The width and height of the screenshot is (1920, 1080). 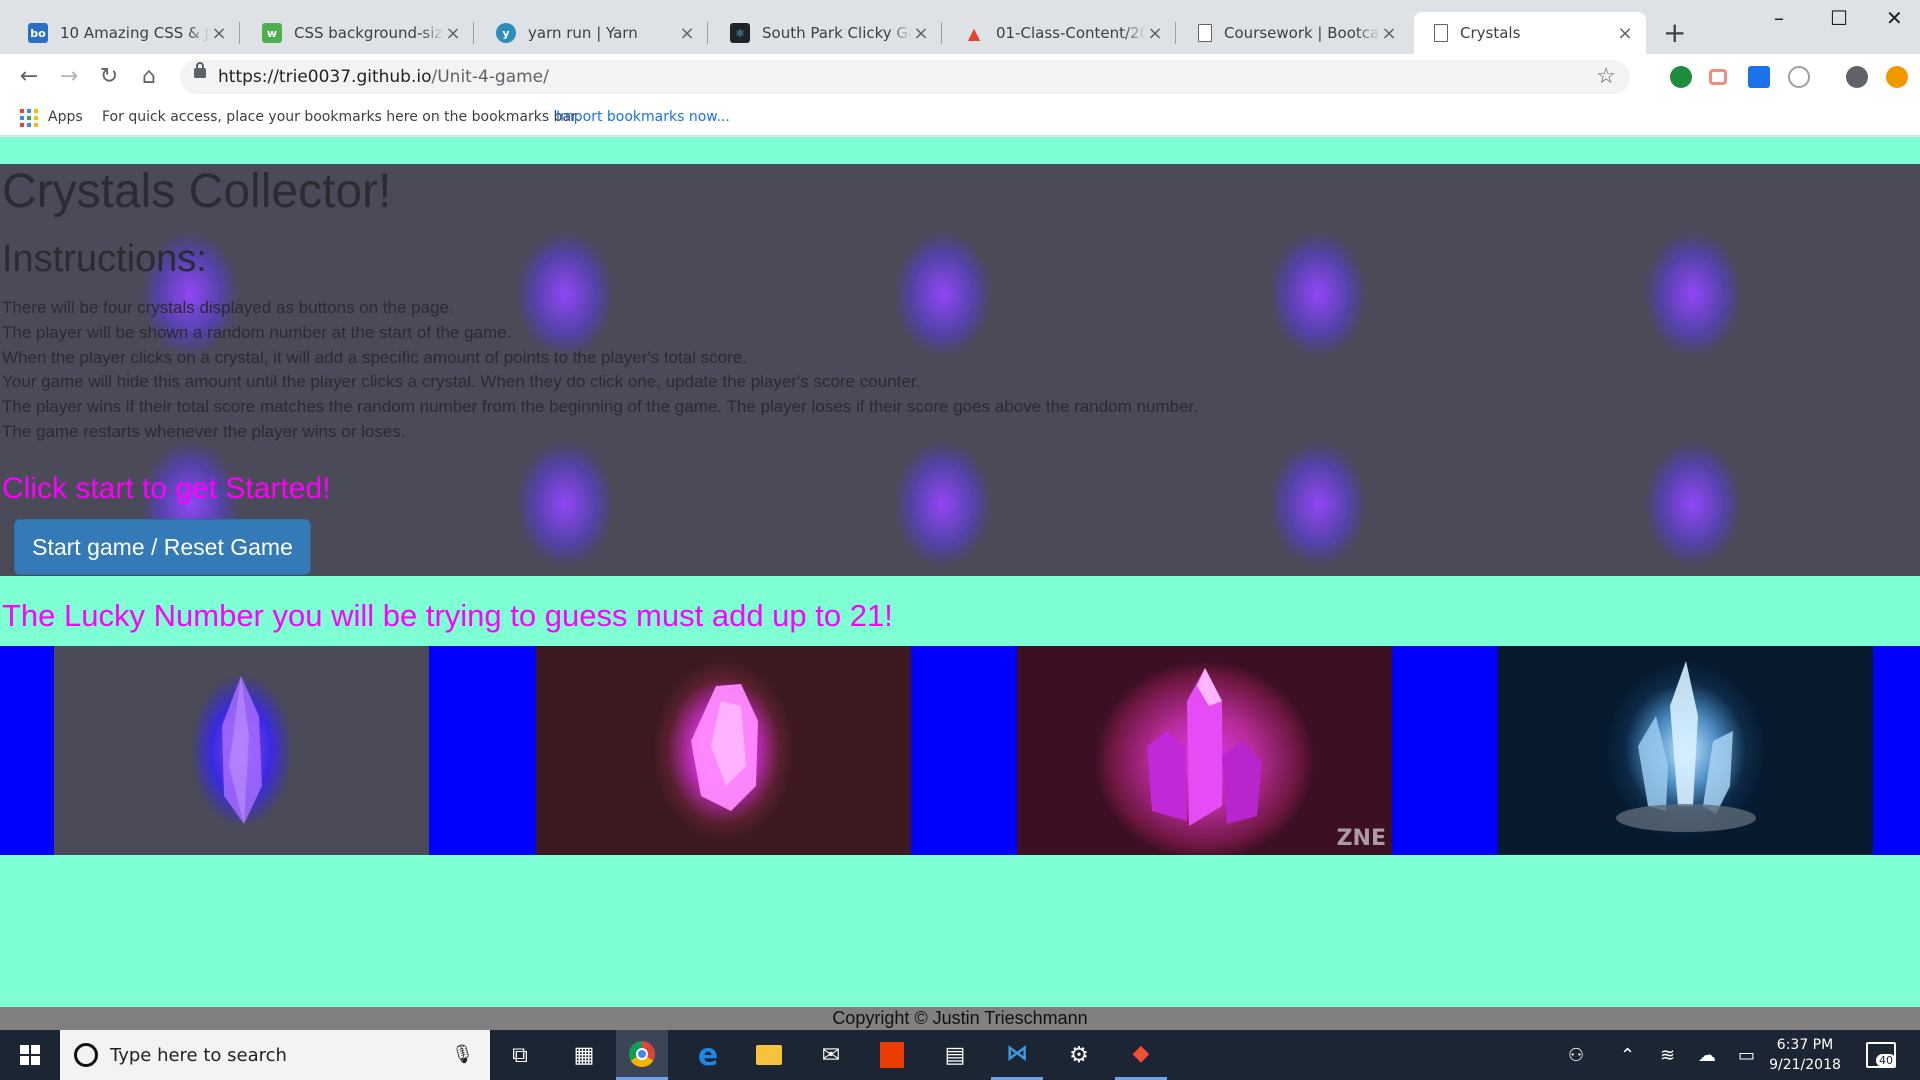 What do you see at coordinates (520, 1055) in the screenshot?
I see `task-view-icon: ⧉` at bounding box center [520, 1055].